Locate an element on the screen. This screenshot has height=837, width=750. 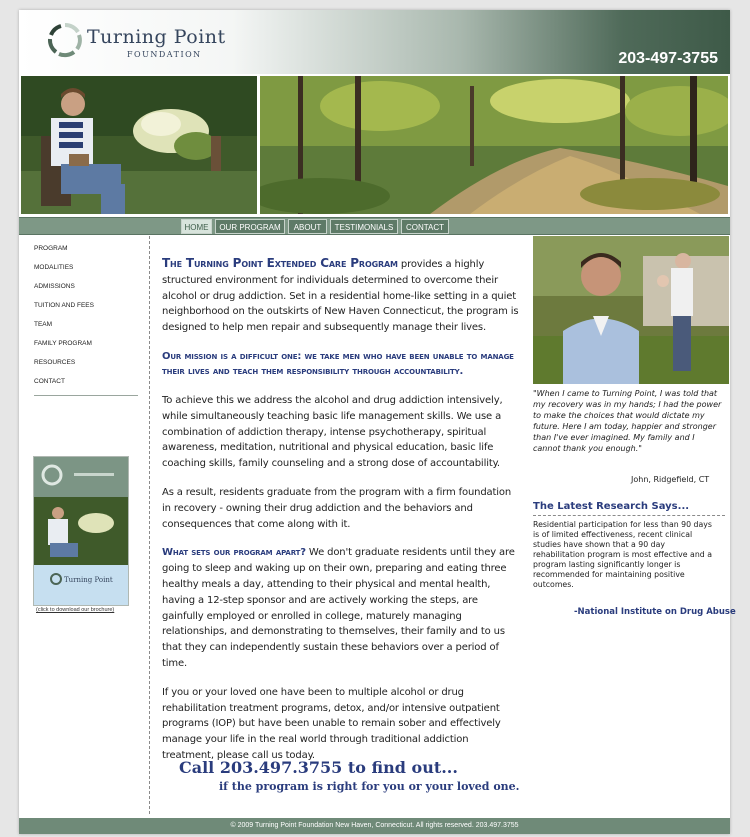
brochure-thumbnail: Turning Point is located at coordinates (81, 531).